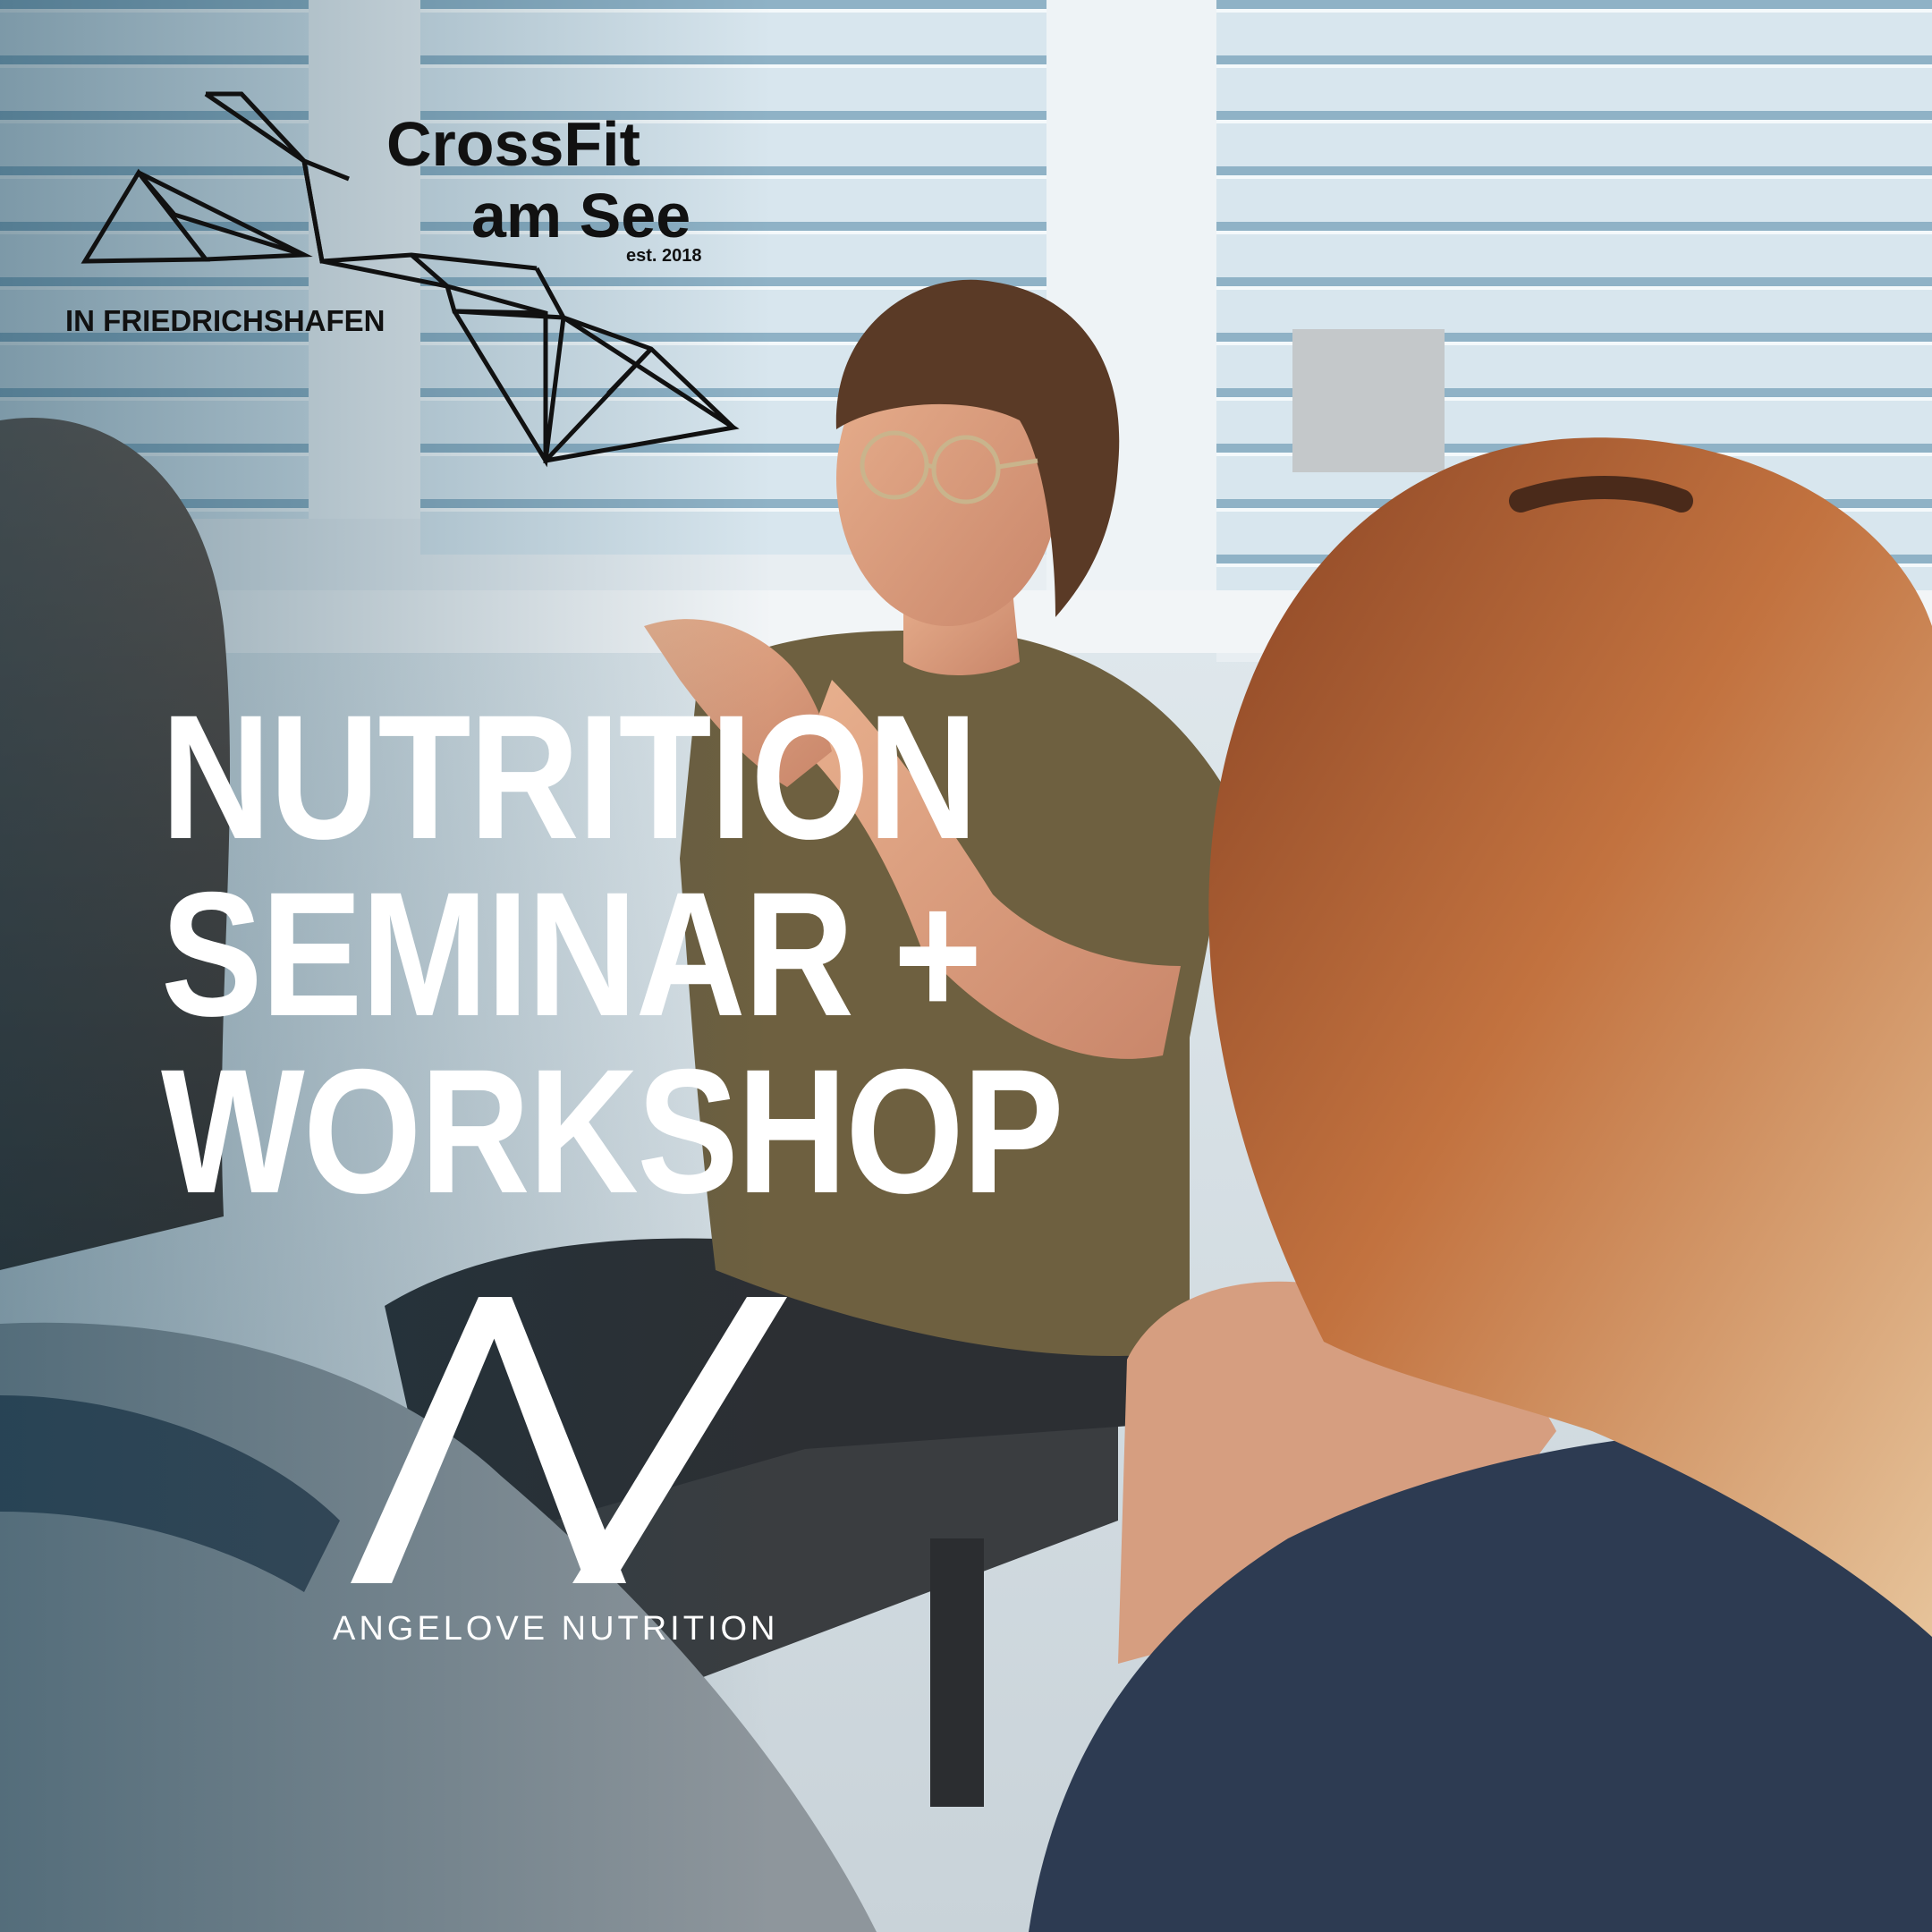 This screenshot has height=1932, width=1932. What do you see at coordinates (556, 1629) in the screenshot?
I see `angelove-nutrition-name: ANGELOVE NUTRITION` at bounding box center [556, 1629].